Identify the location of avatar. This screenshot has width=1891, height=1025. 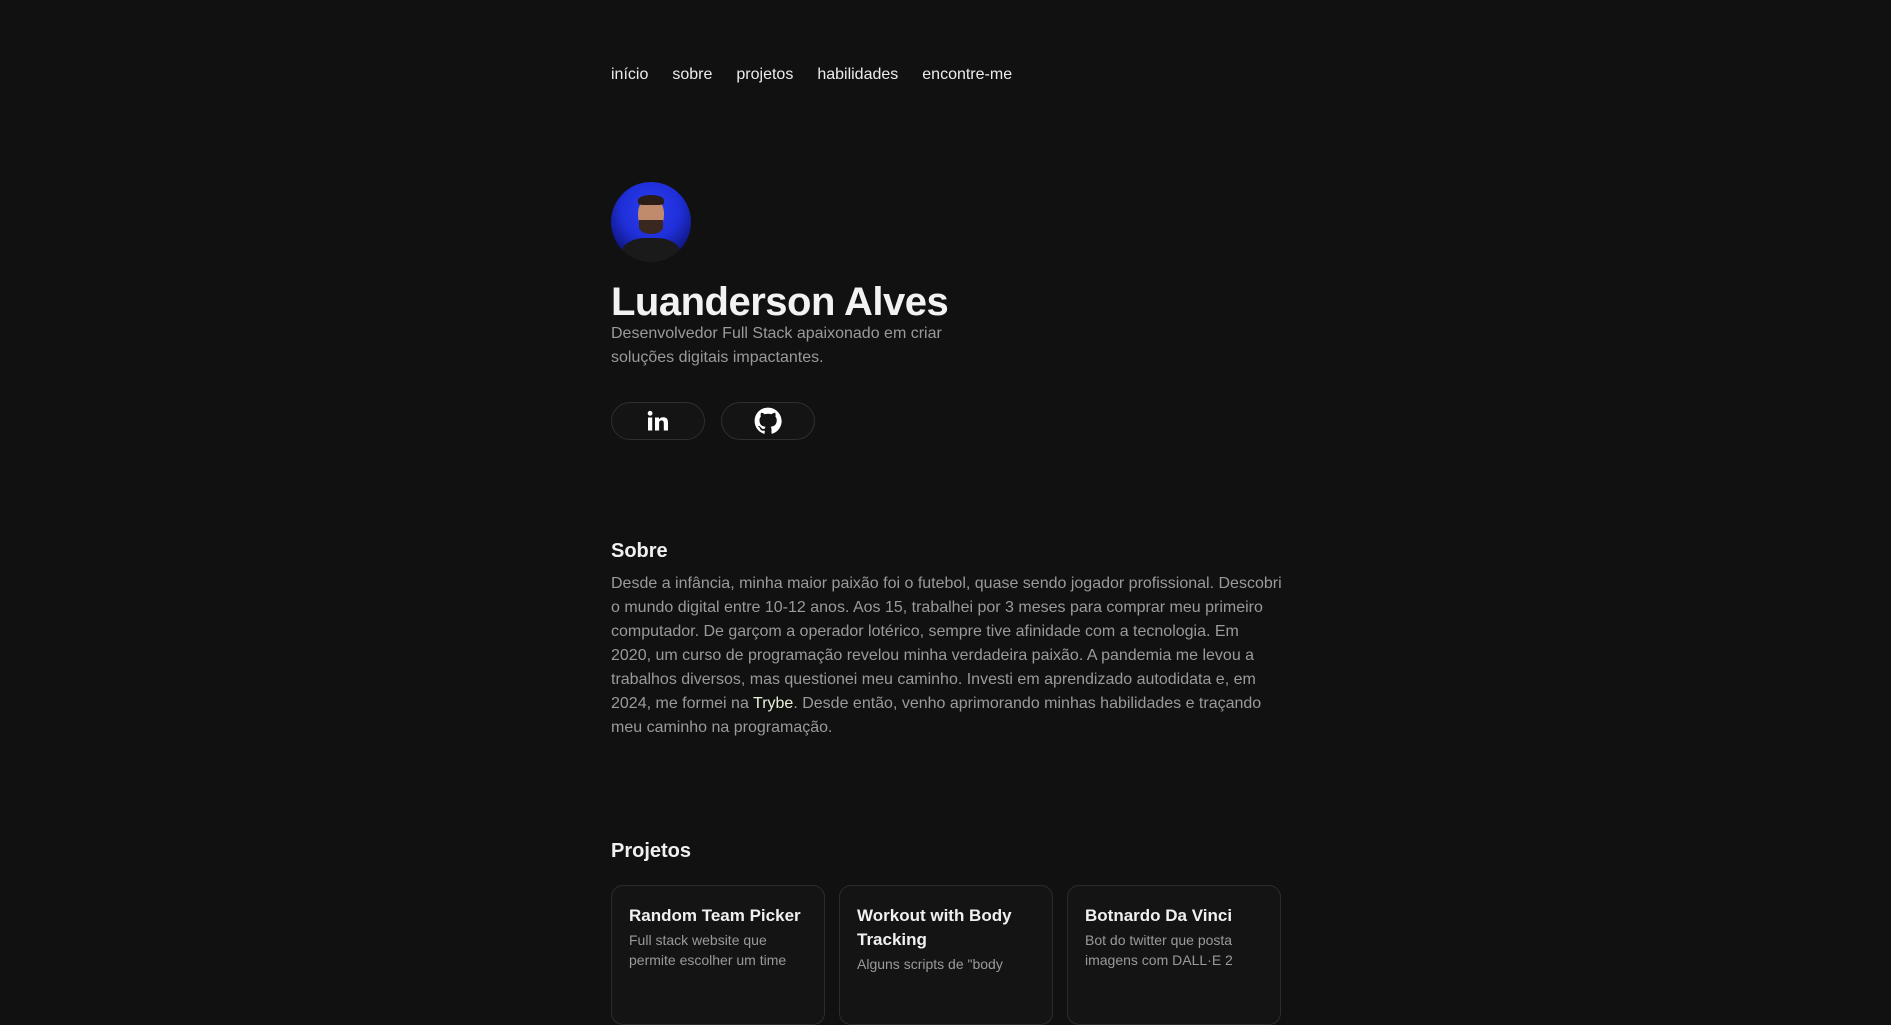
(651, 222).